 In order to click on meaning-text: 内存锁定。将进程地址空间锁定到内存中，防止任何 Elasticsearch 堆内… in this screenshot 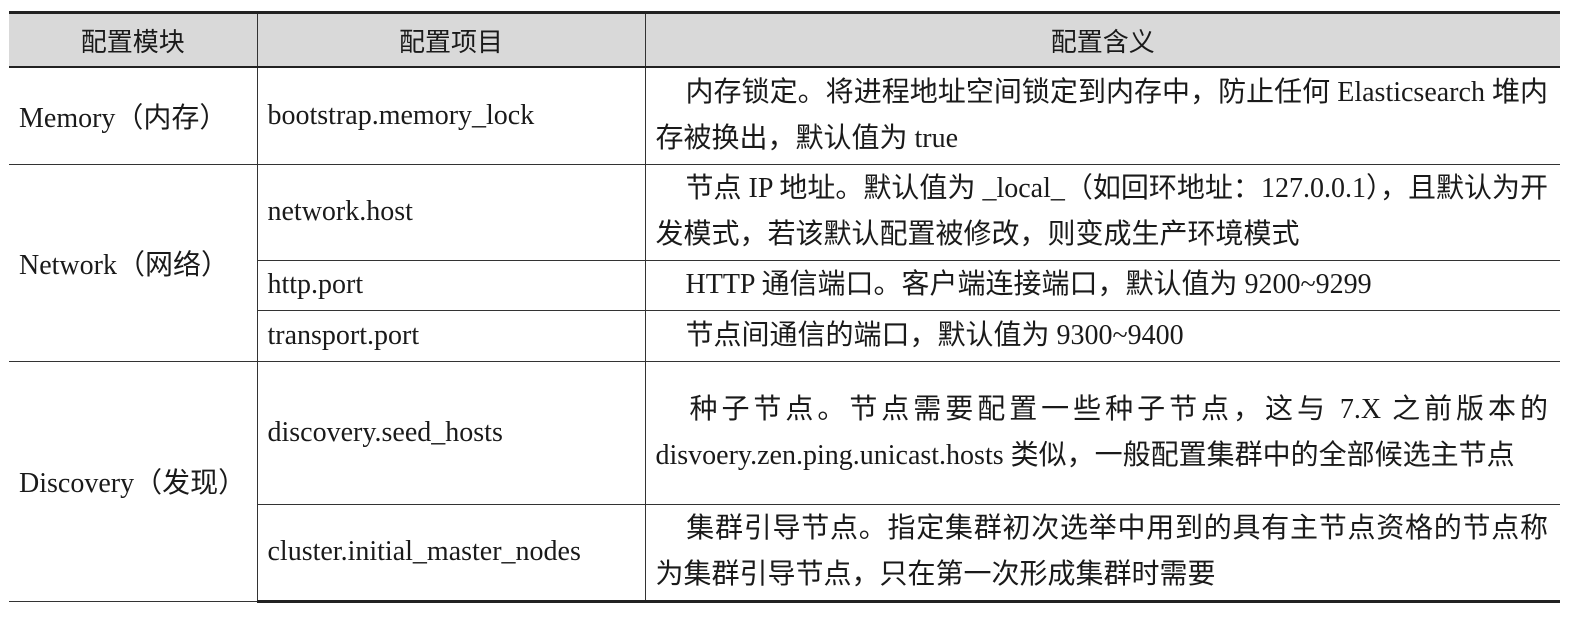, I will do `click(1102, 115)`.